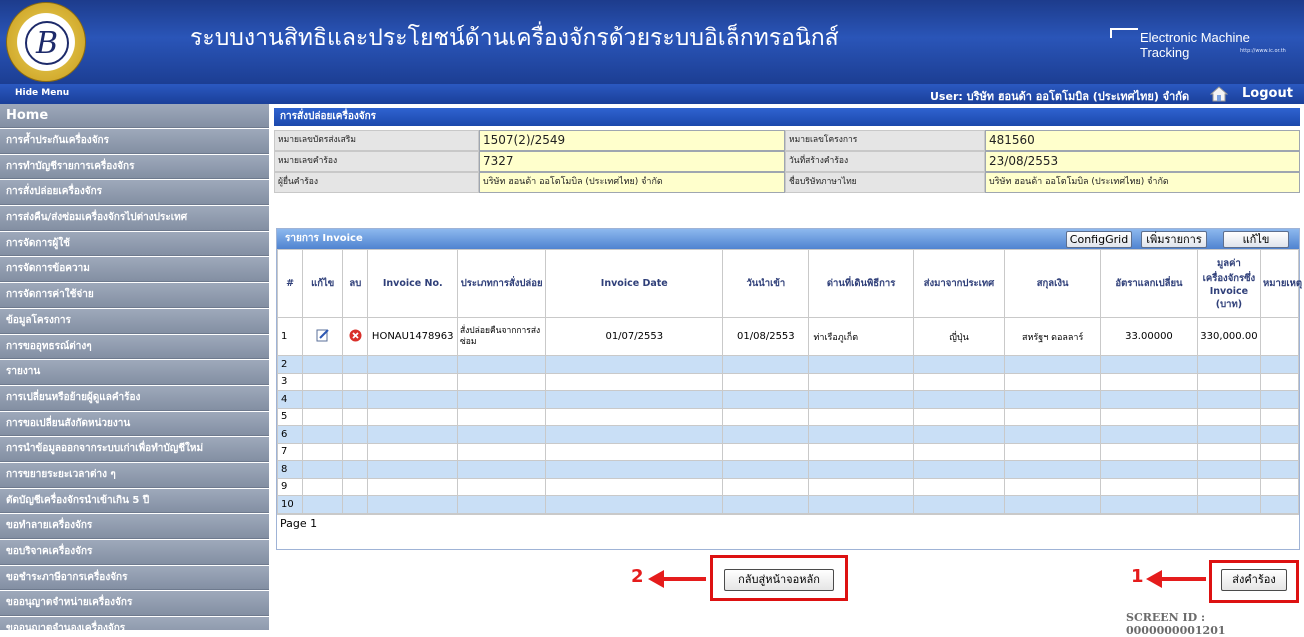 This screenshot has height=637, width=1304. I want to click on col-header-remark: หมายเหตุ, so click(1281, 283).